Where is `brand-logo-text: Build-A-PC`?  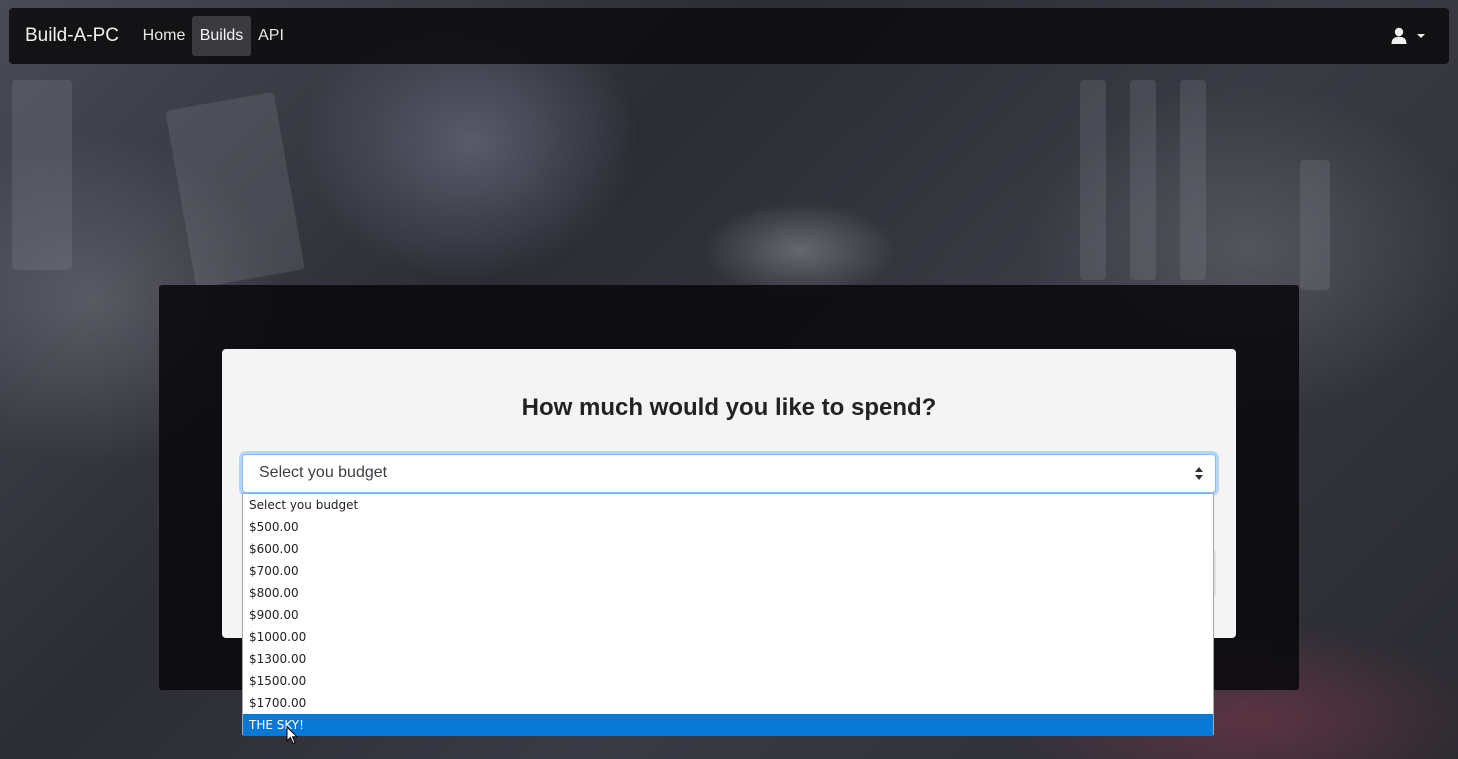 brand-logo-text: Build-A-PC is located at coordinates (72, 36).